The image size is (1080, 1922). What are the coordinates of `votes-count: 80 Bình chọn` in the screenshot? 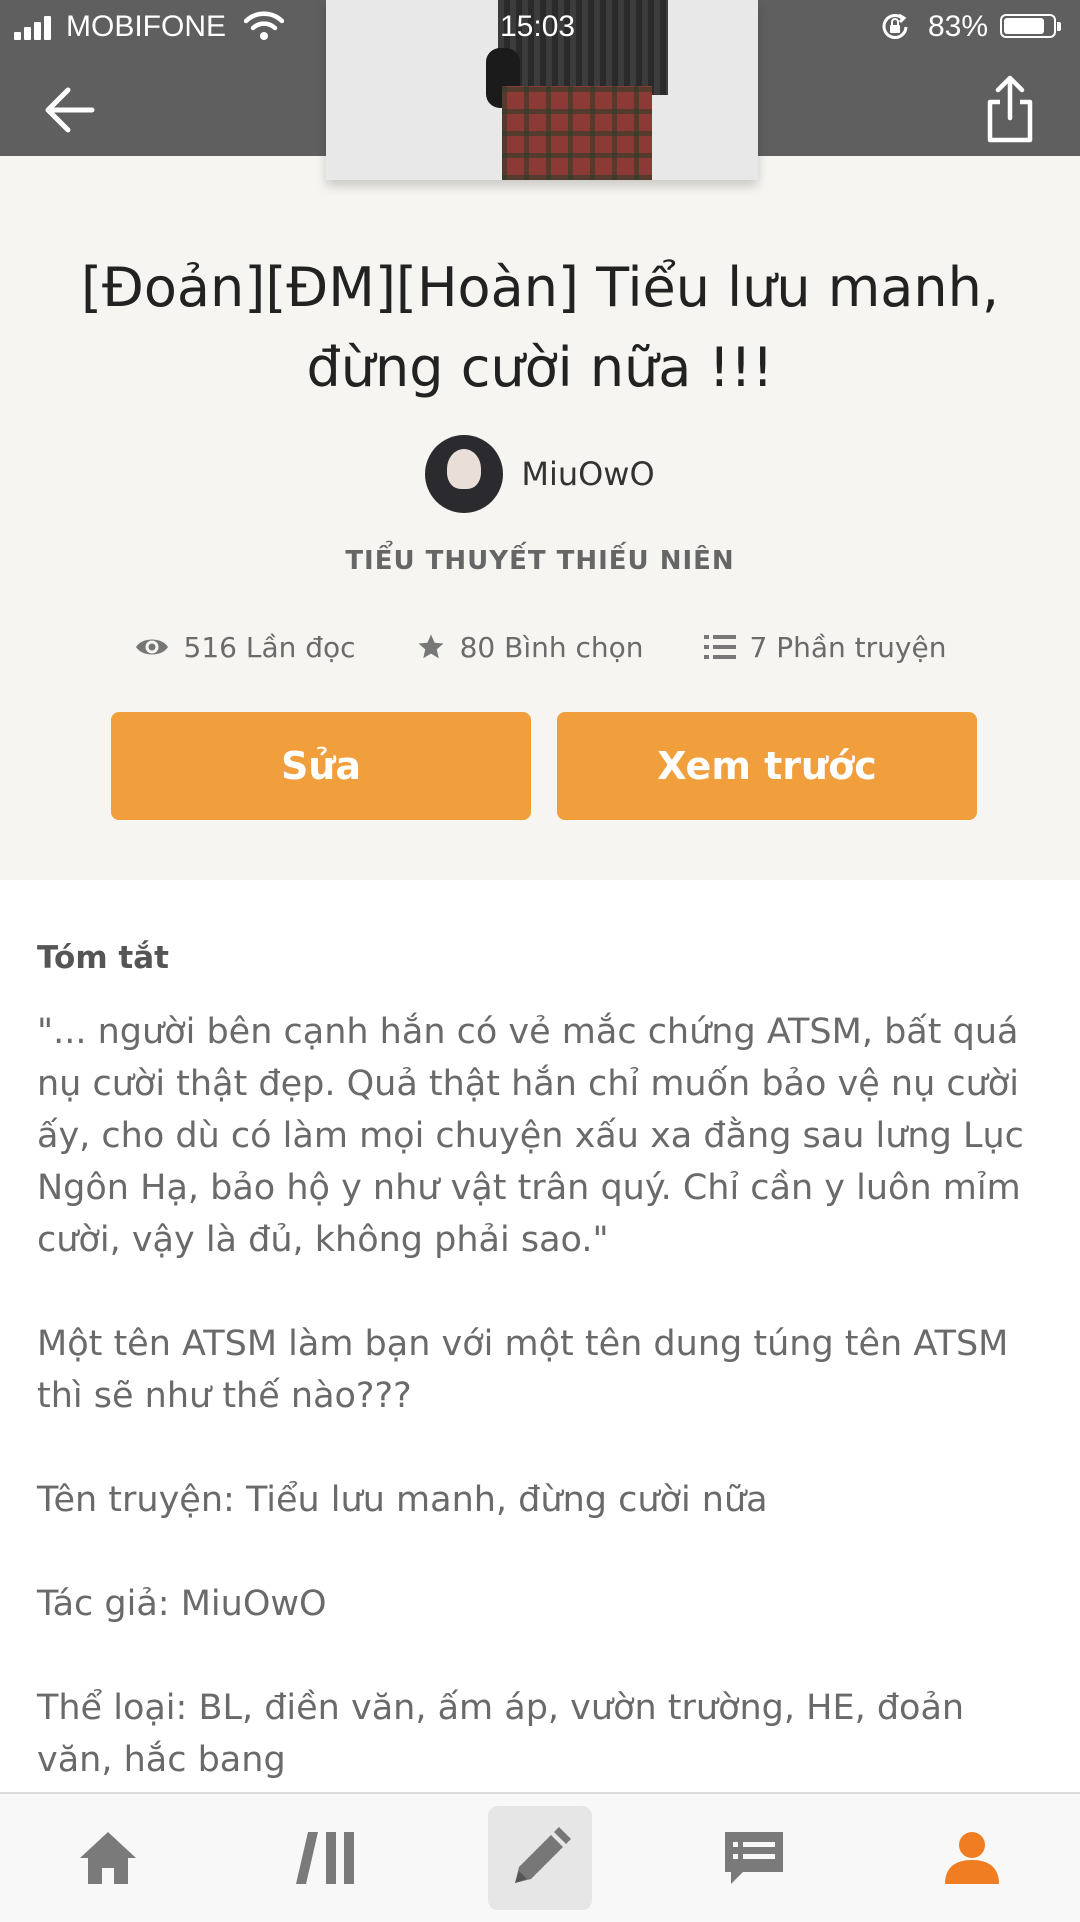 It's located at (551, 647).